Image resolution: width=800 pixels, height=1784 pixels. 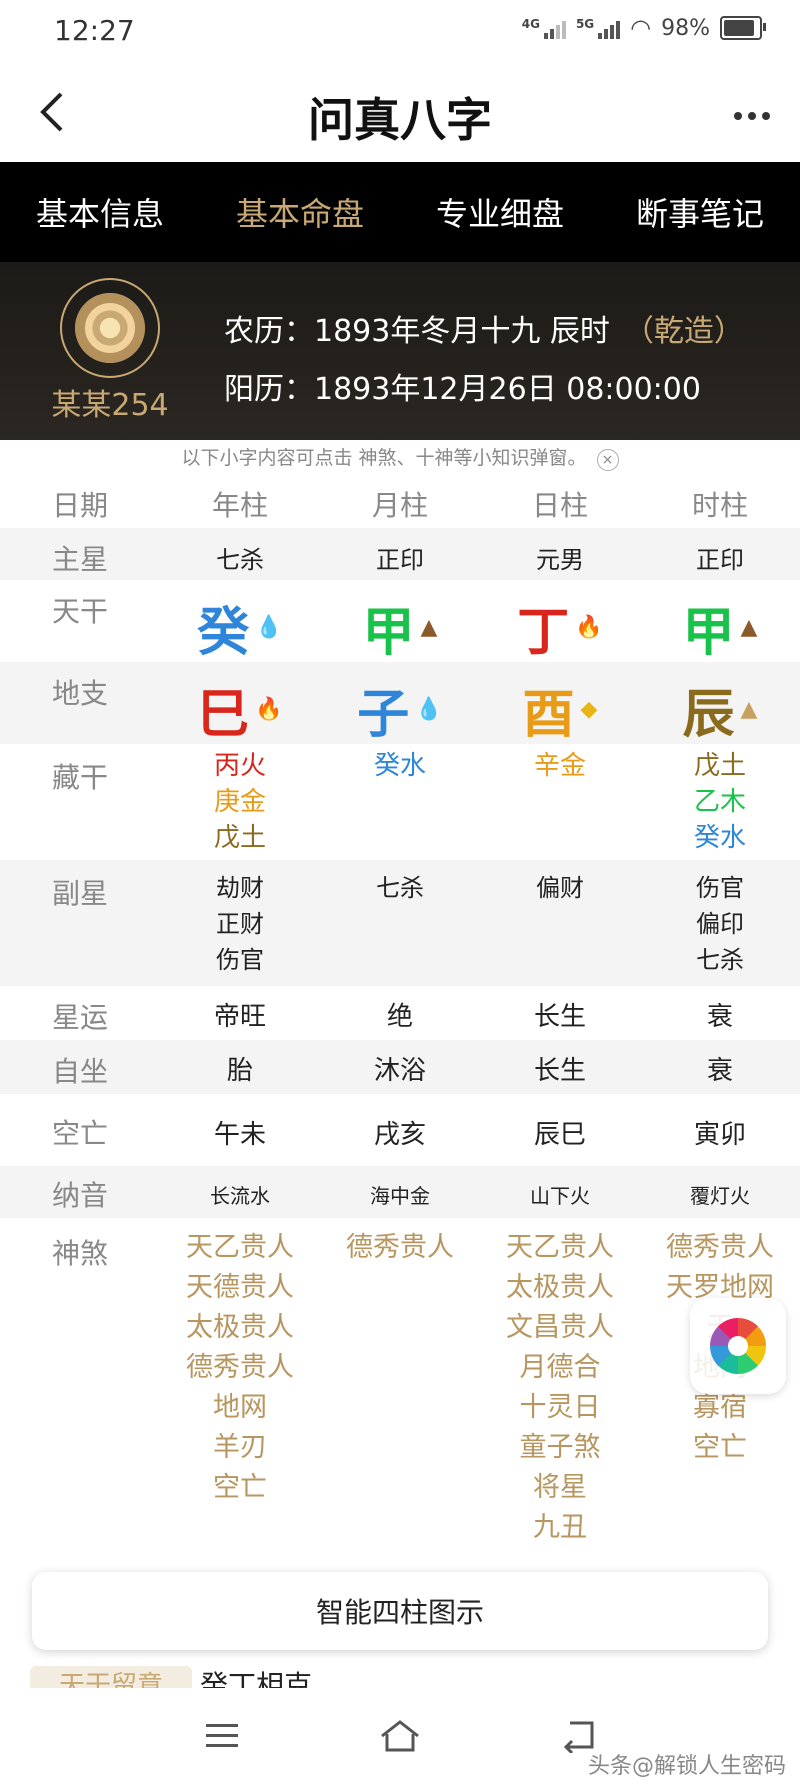 I want to click on sub-stars: 劫财 正财 伤官, so click(x=240, y=924).